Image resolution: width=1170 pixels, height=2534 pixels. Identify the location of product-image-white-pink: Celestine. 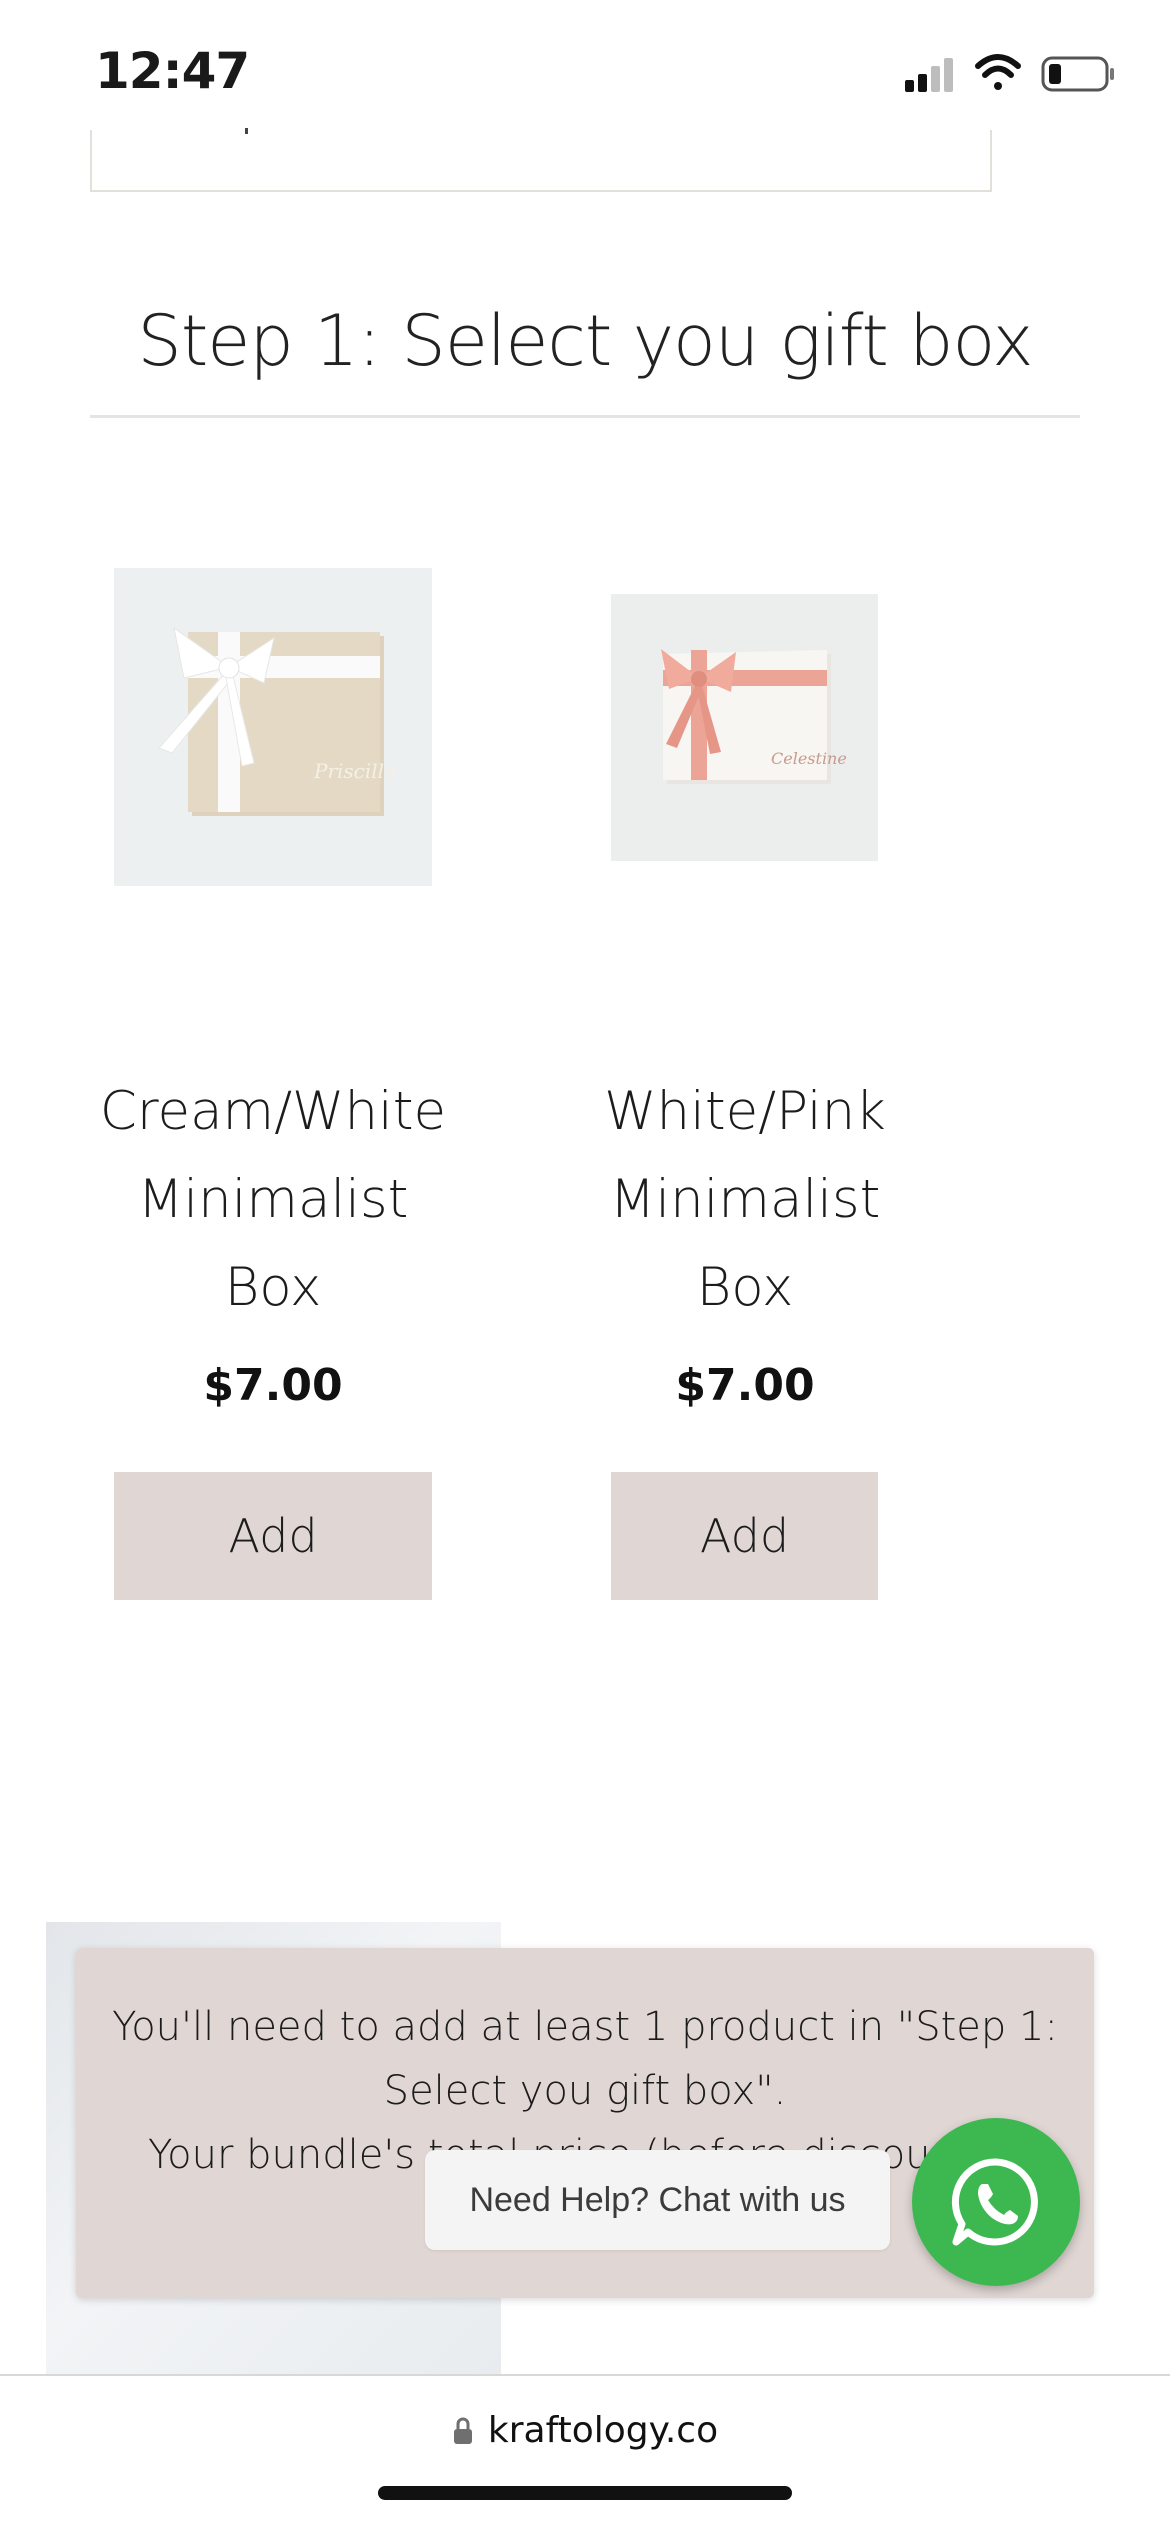
(744, 727).